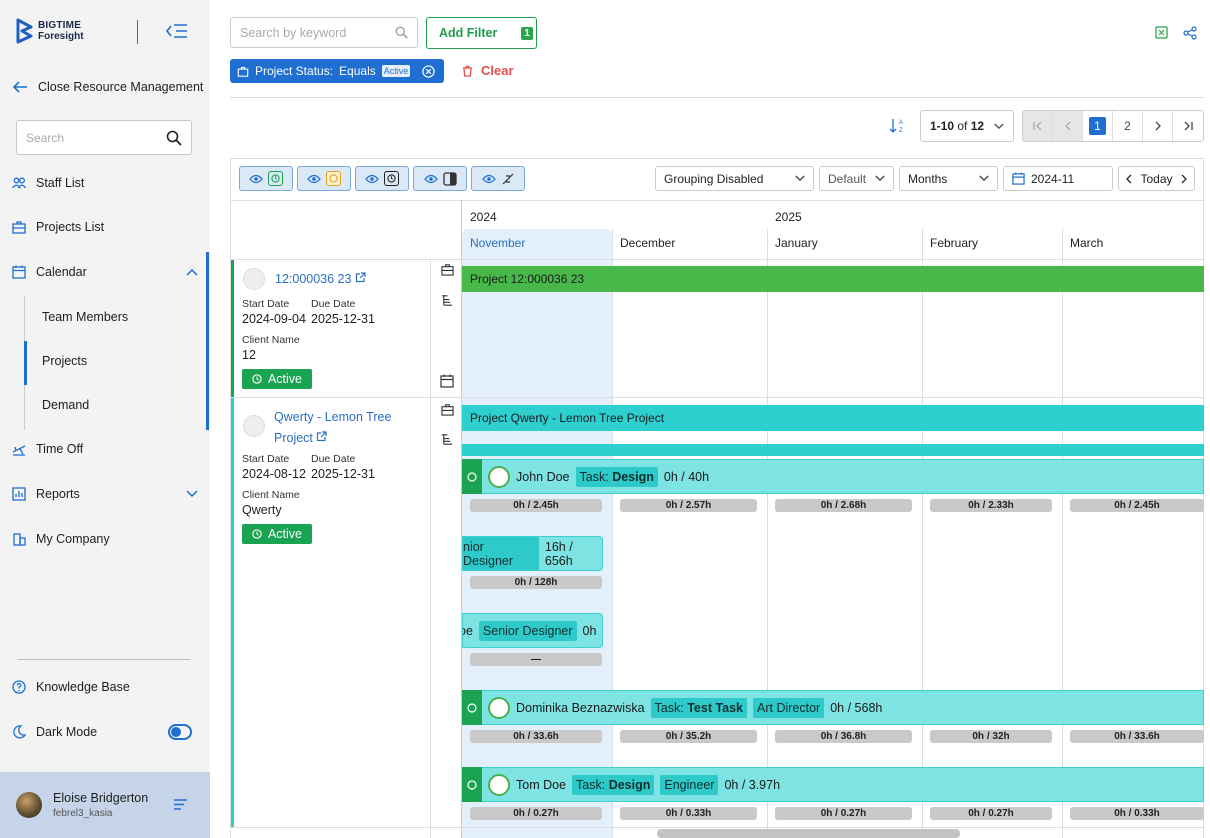 This screenshot has width=1210, height=838. What do you see at coordinates (1161, 32) in the screenshot?
I see `excel-export-icon` at bounding box center [1161, 32].